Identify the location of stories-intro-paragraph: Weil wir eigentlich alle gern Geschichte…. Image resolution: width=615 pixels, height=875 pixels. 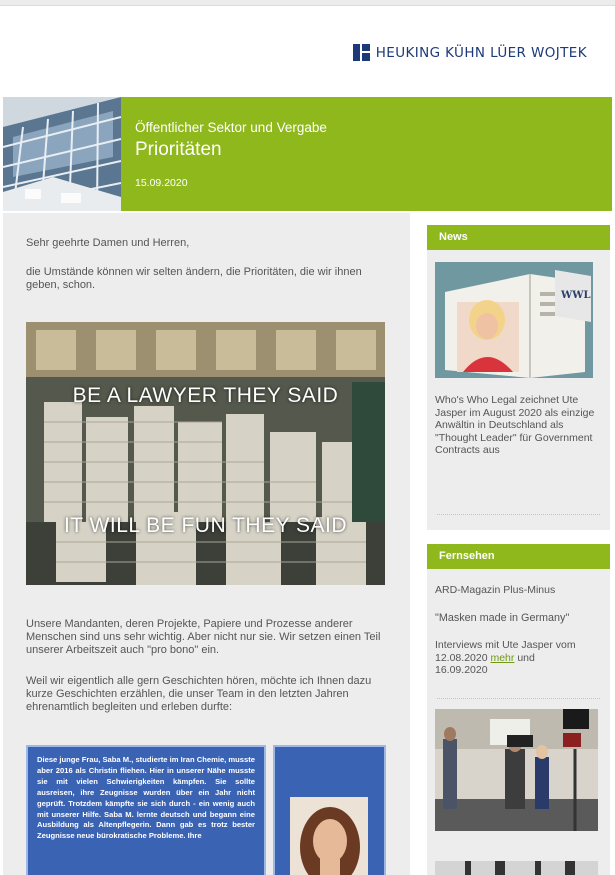
(199, 694).